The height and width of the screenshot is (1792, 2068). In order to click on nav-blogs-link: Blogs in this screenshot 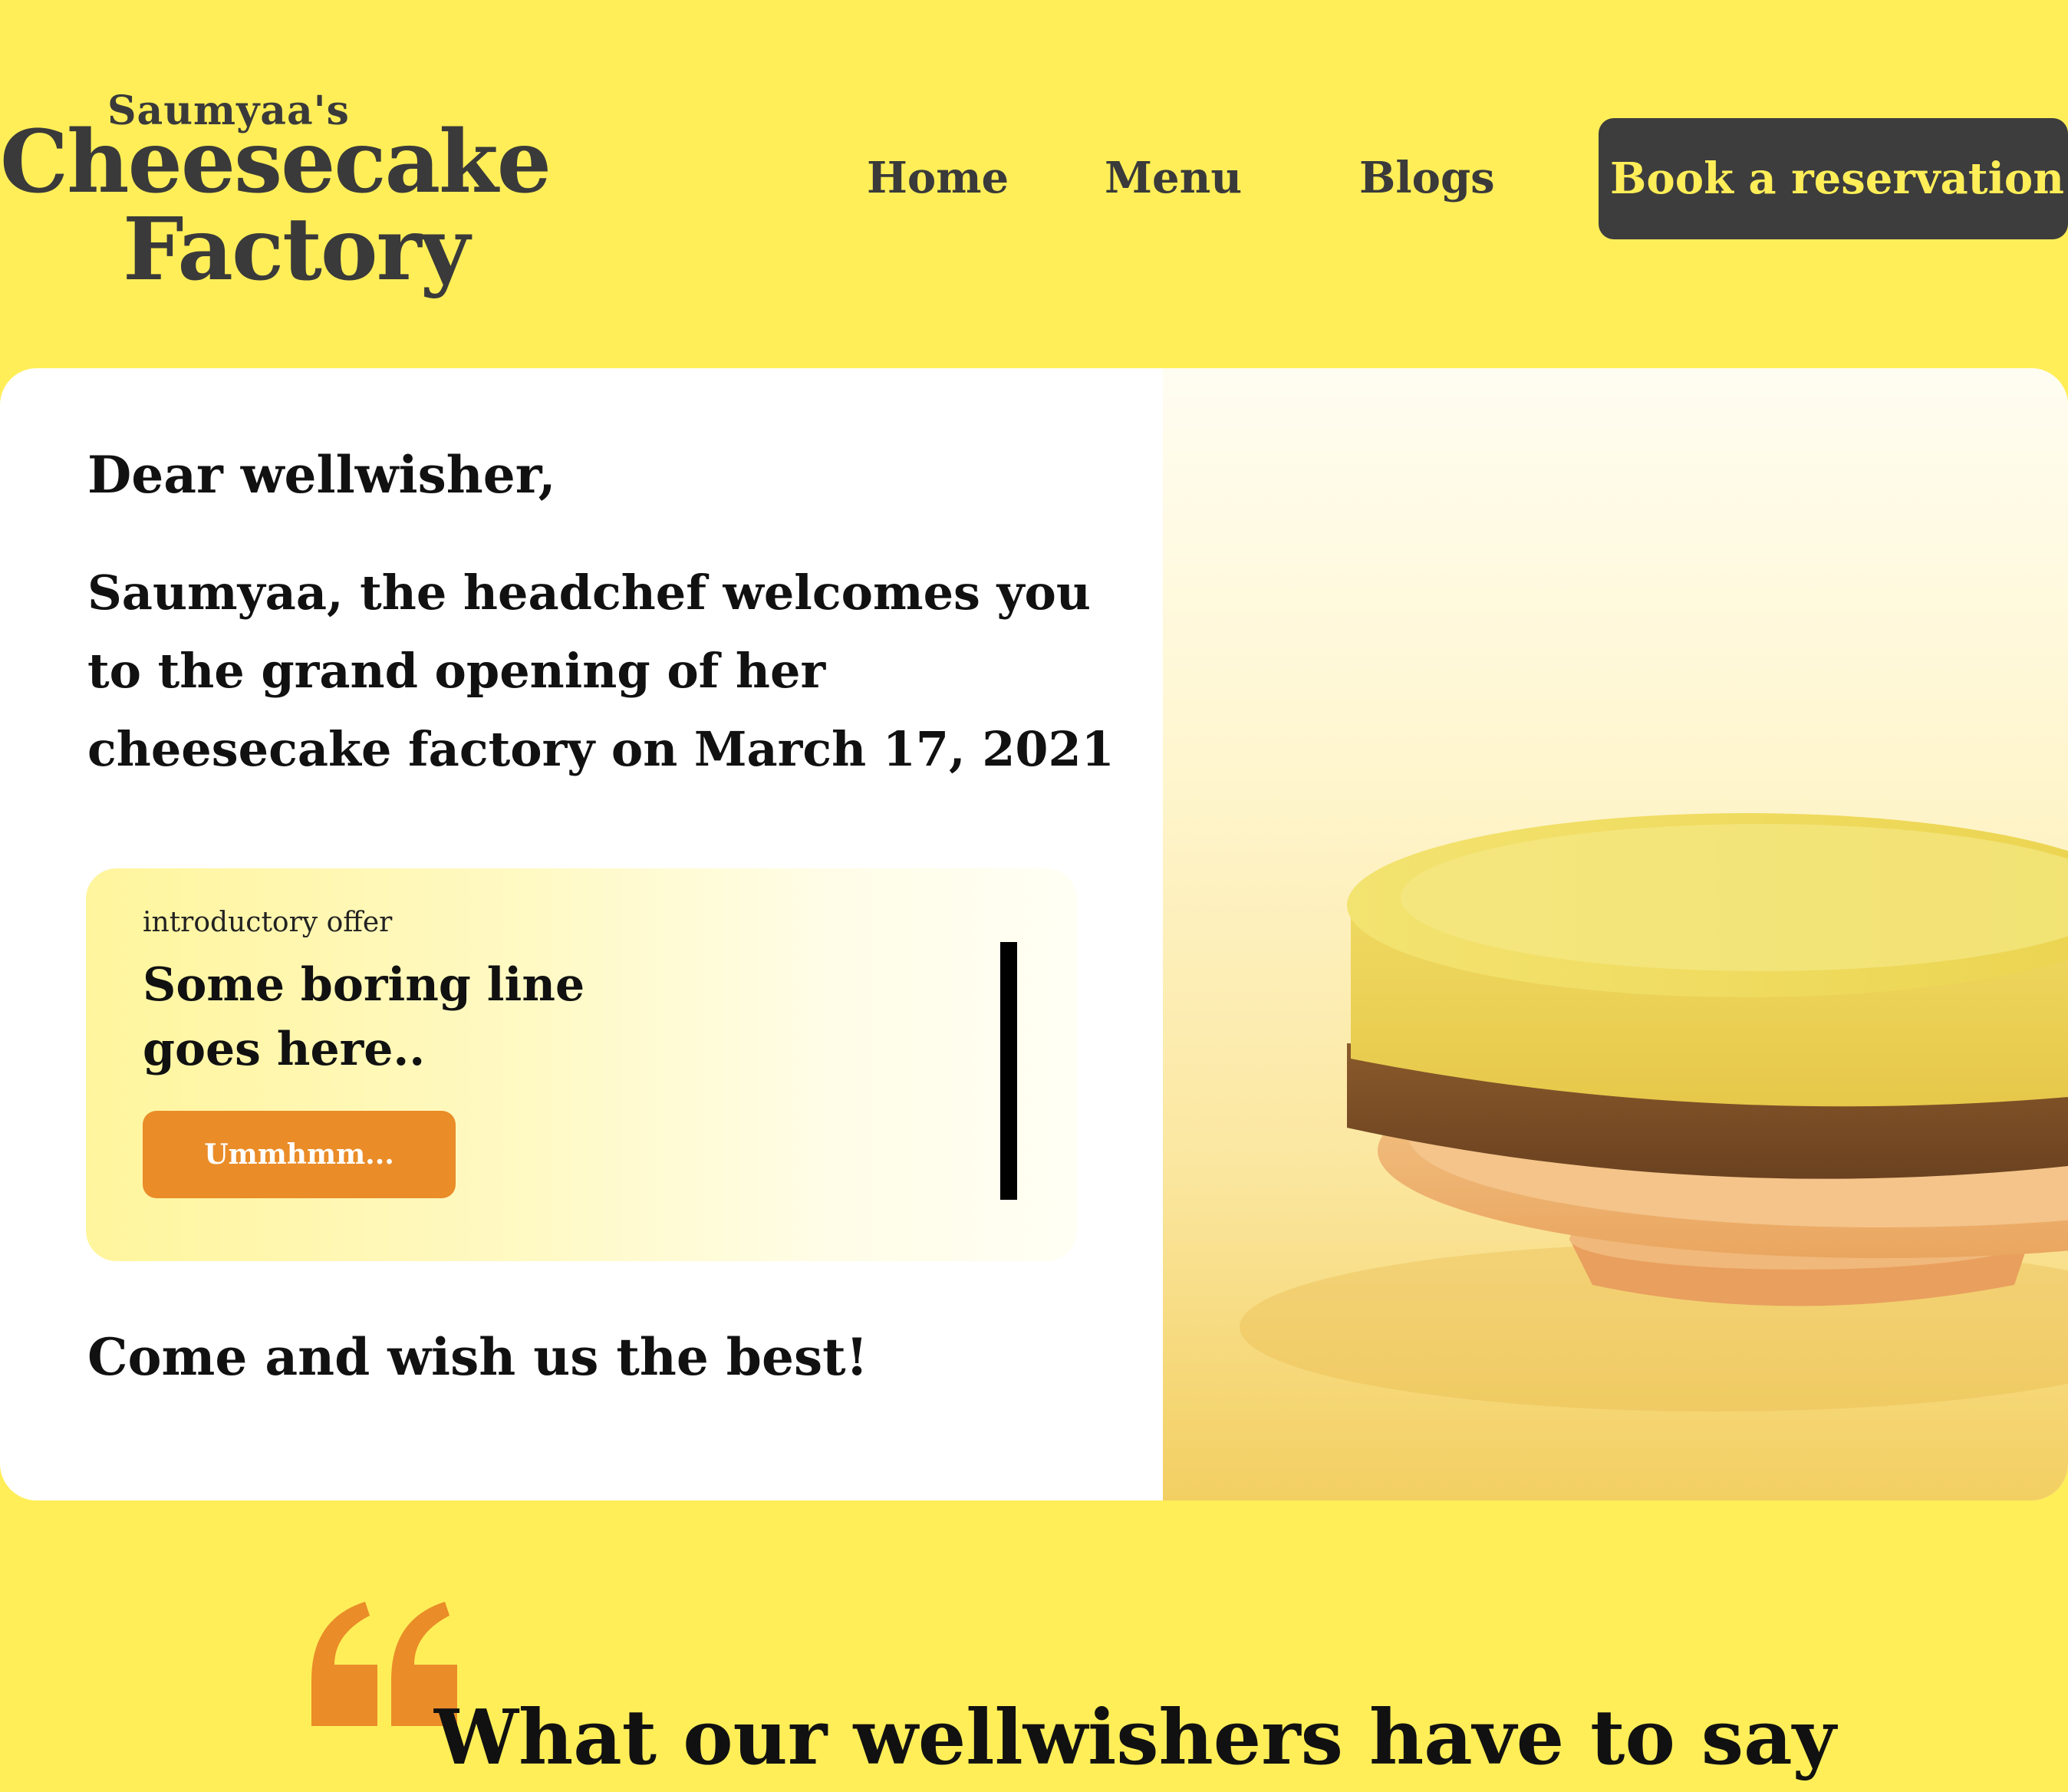, I will do `click(1427, 178)`.